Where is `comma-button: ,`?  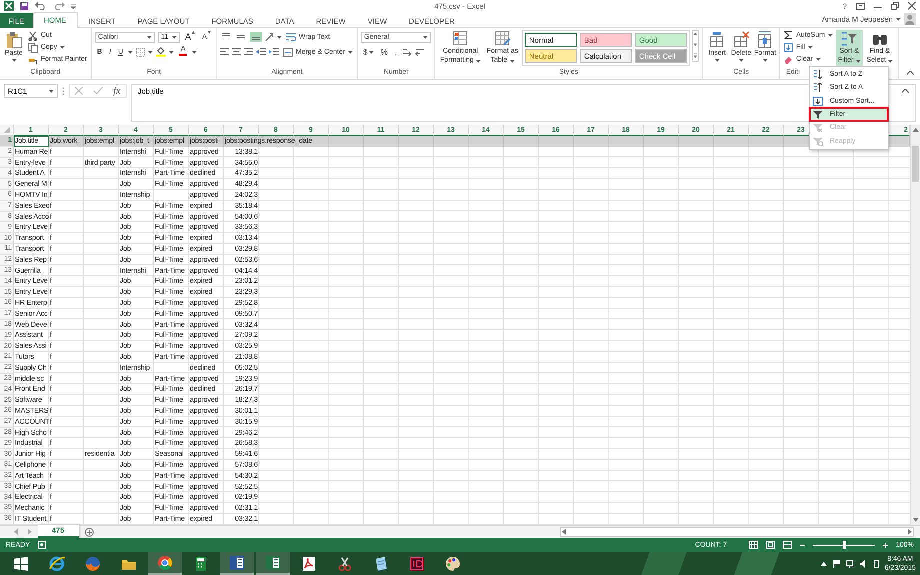
comma-button: , is located at coordinates (396, 52).